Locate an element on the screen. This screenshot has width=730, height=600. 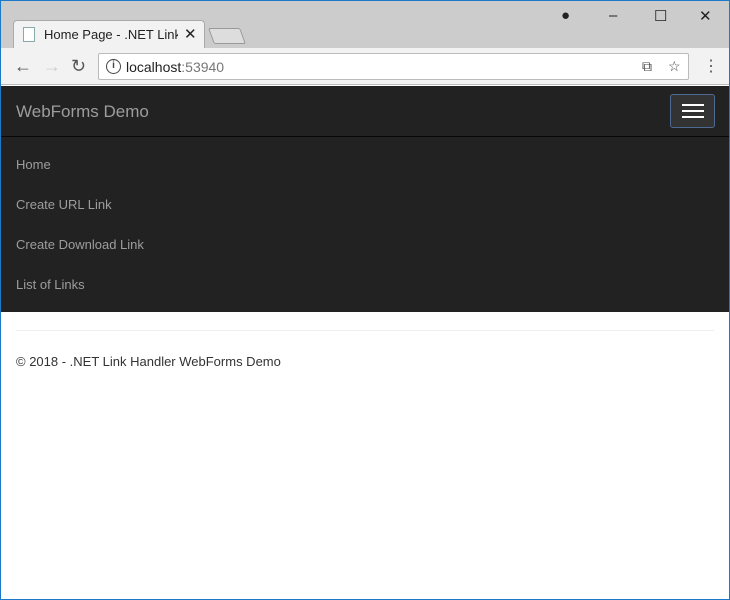
reload-icon: ↻ is located at coordinates (78, 66).